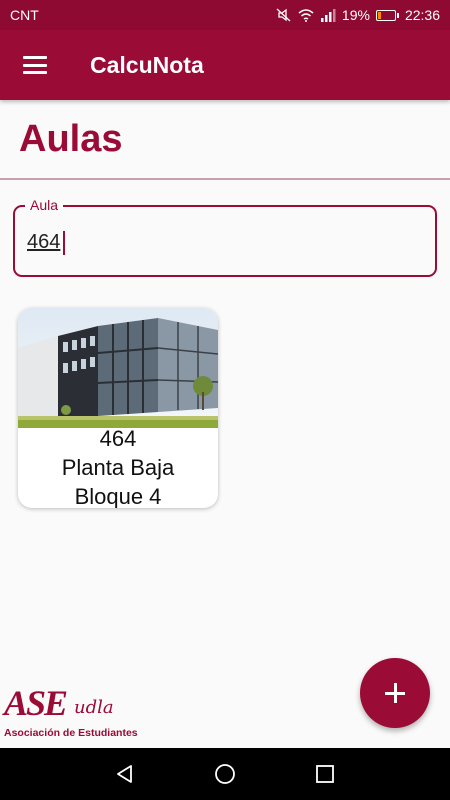 The width and height of the screenshot is (450, 800). I want to click on back-icon, so click(125, 774).